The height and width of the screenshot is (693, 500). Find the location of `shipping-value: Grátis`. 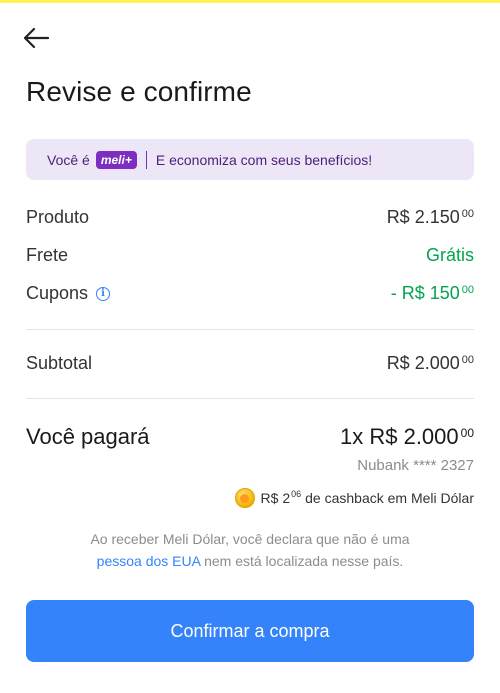

shipping-value: Grátis is located at coordinates (449, 255).